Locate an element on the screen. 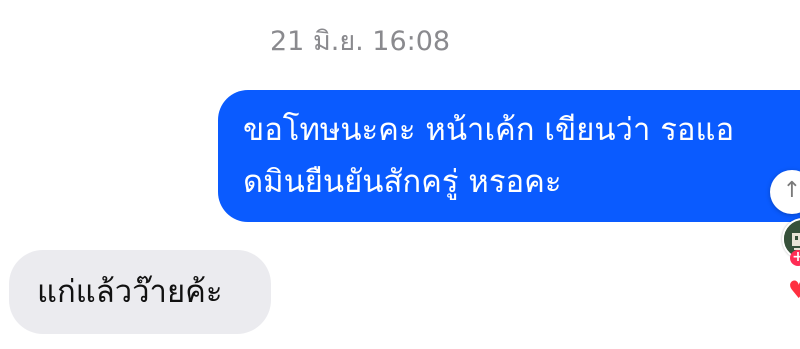 The width and height of the screenshot is (800, 349). outgoing-message-line-2: ดมินยืนยันสักครู่ หรอคะ is located at coordinates (402, 182).